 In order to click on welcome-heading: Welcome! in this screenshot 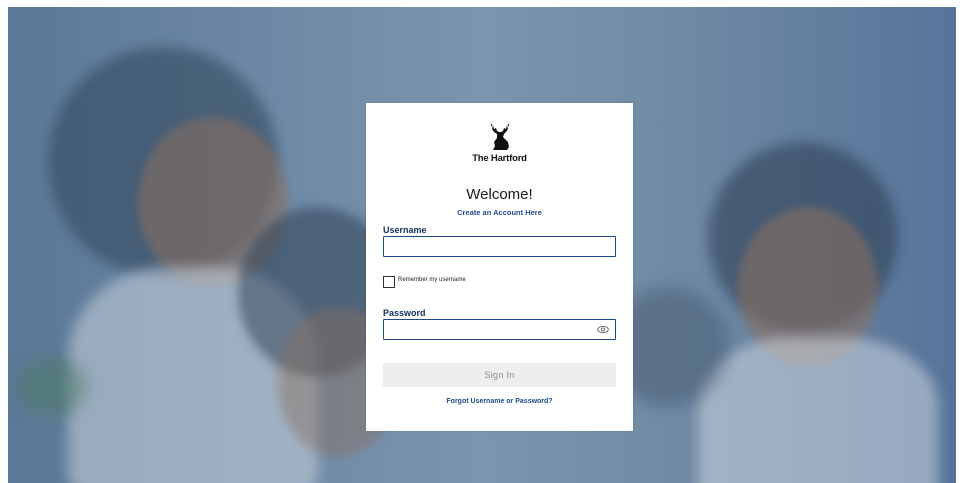, I will do `click(499, 194)`.